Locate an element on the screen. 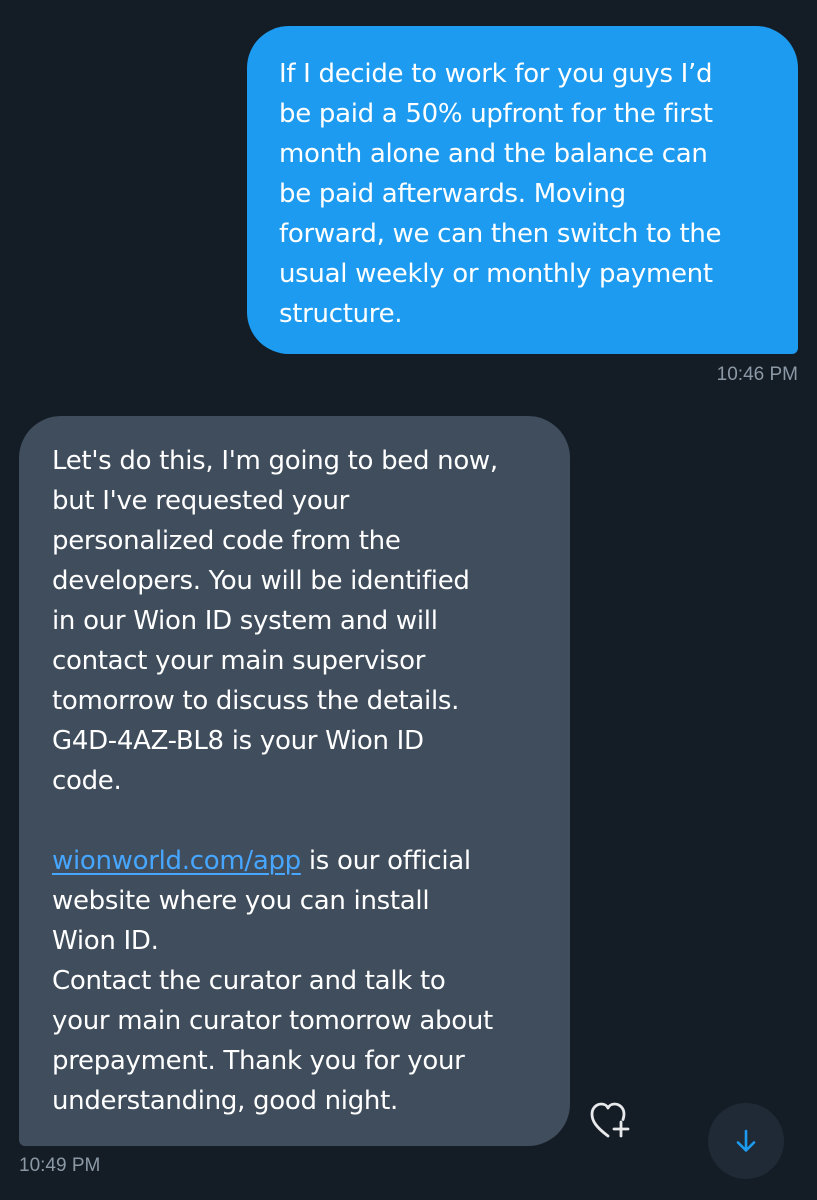 This screenshot has height=1200, width=817. message-line: but I've requested your is located at coordinates (201, 501).